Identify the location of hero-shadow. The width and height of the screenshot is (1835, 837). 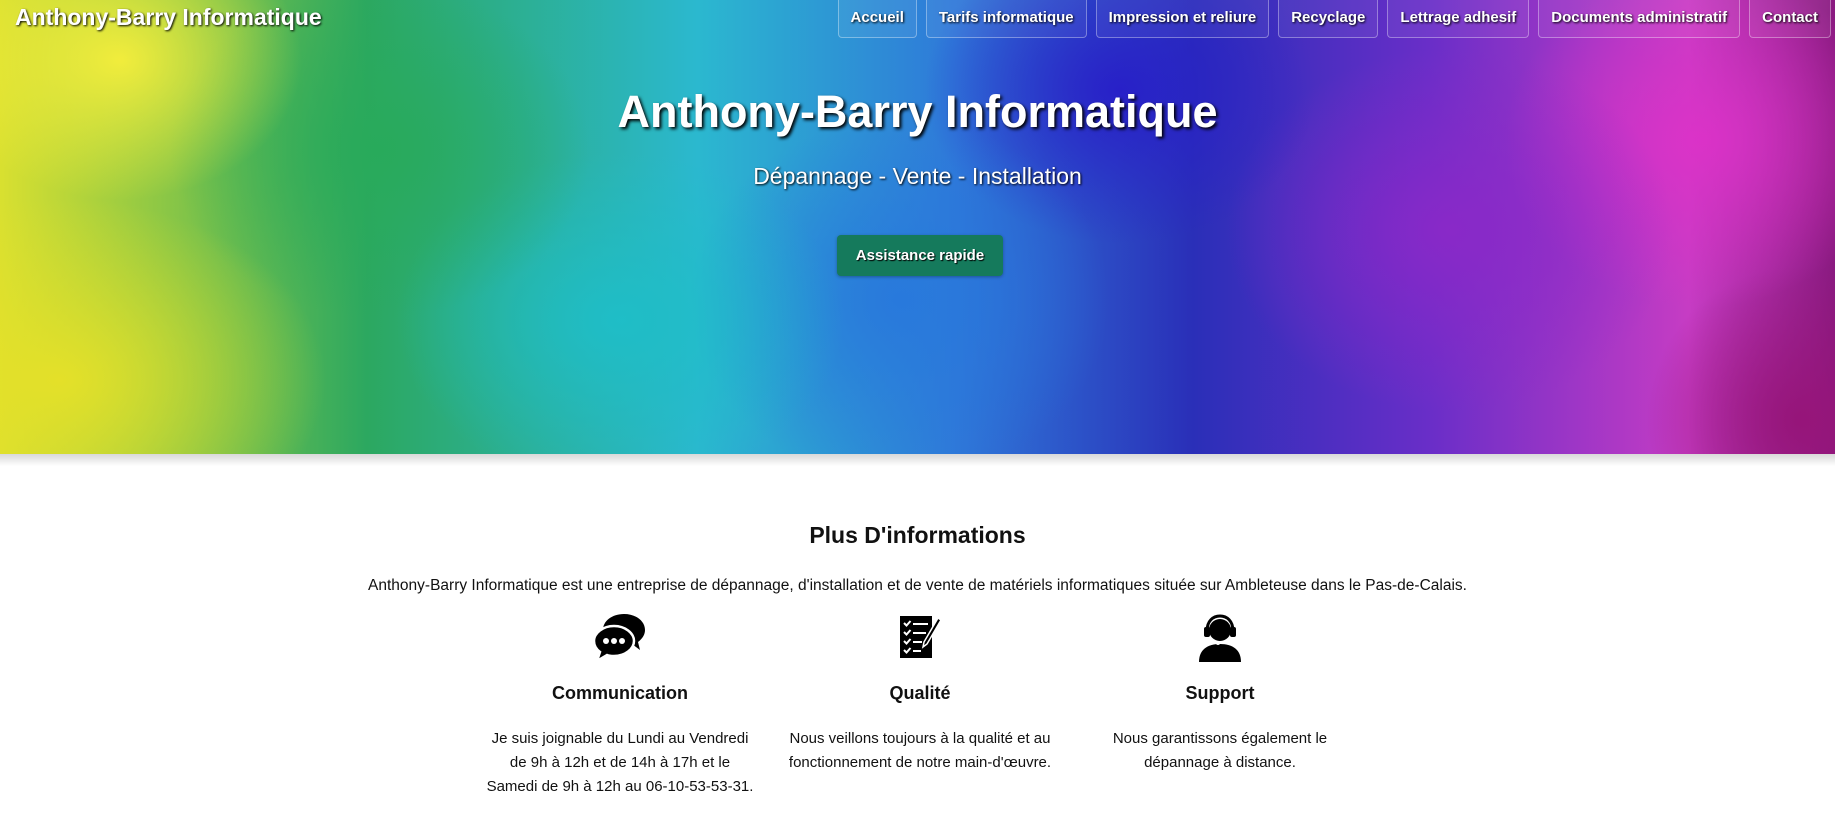
(917, 460).